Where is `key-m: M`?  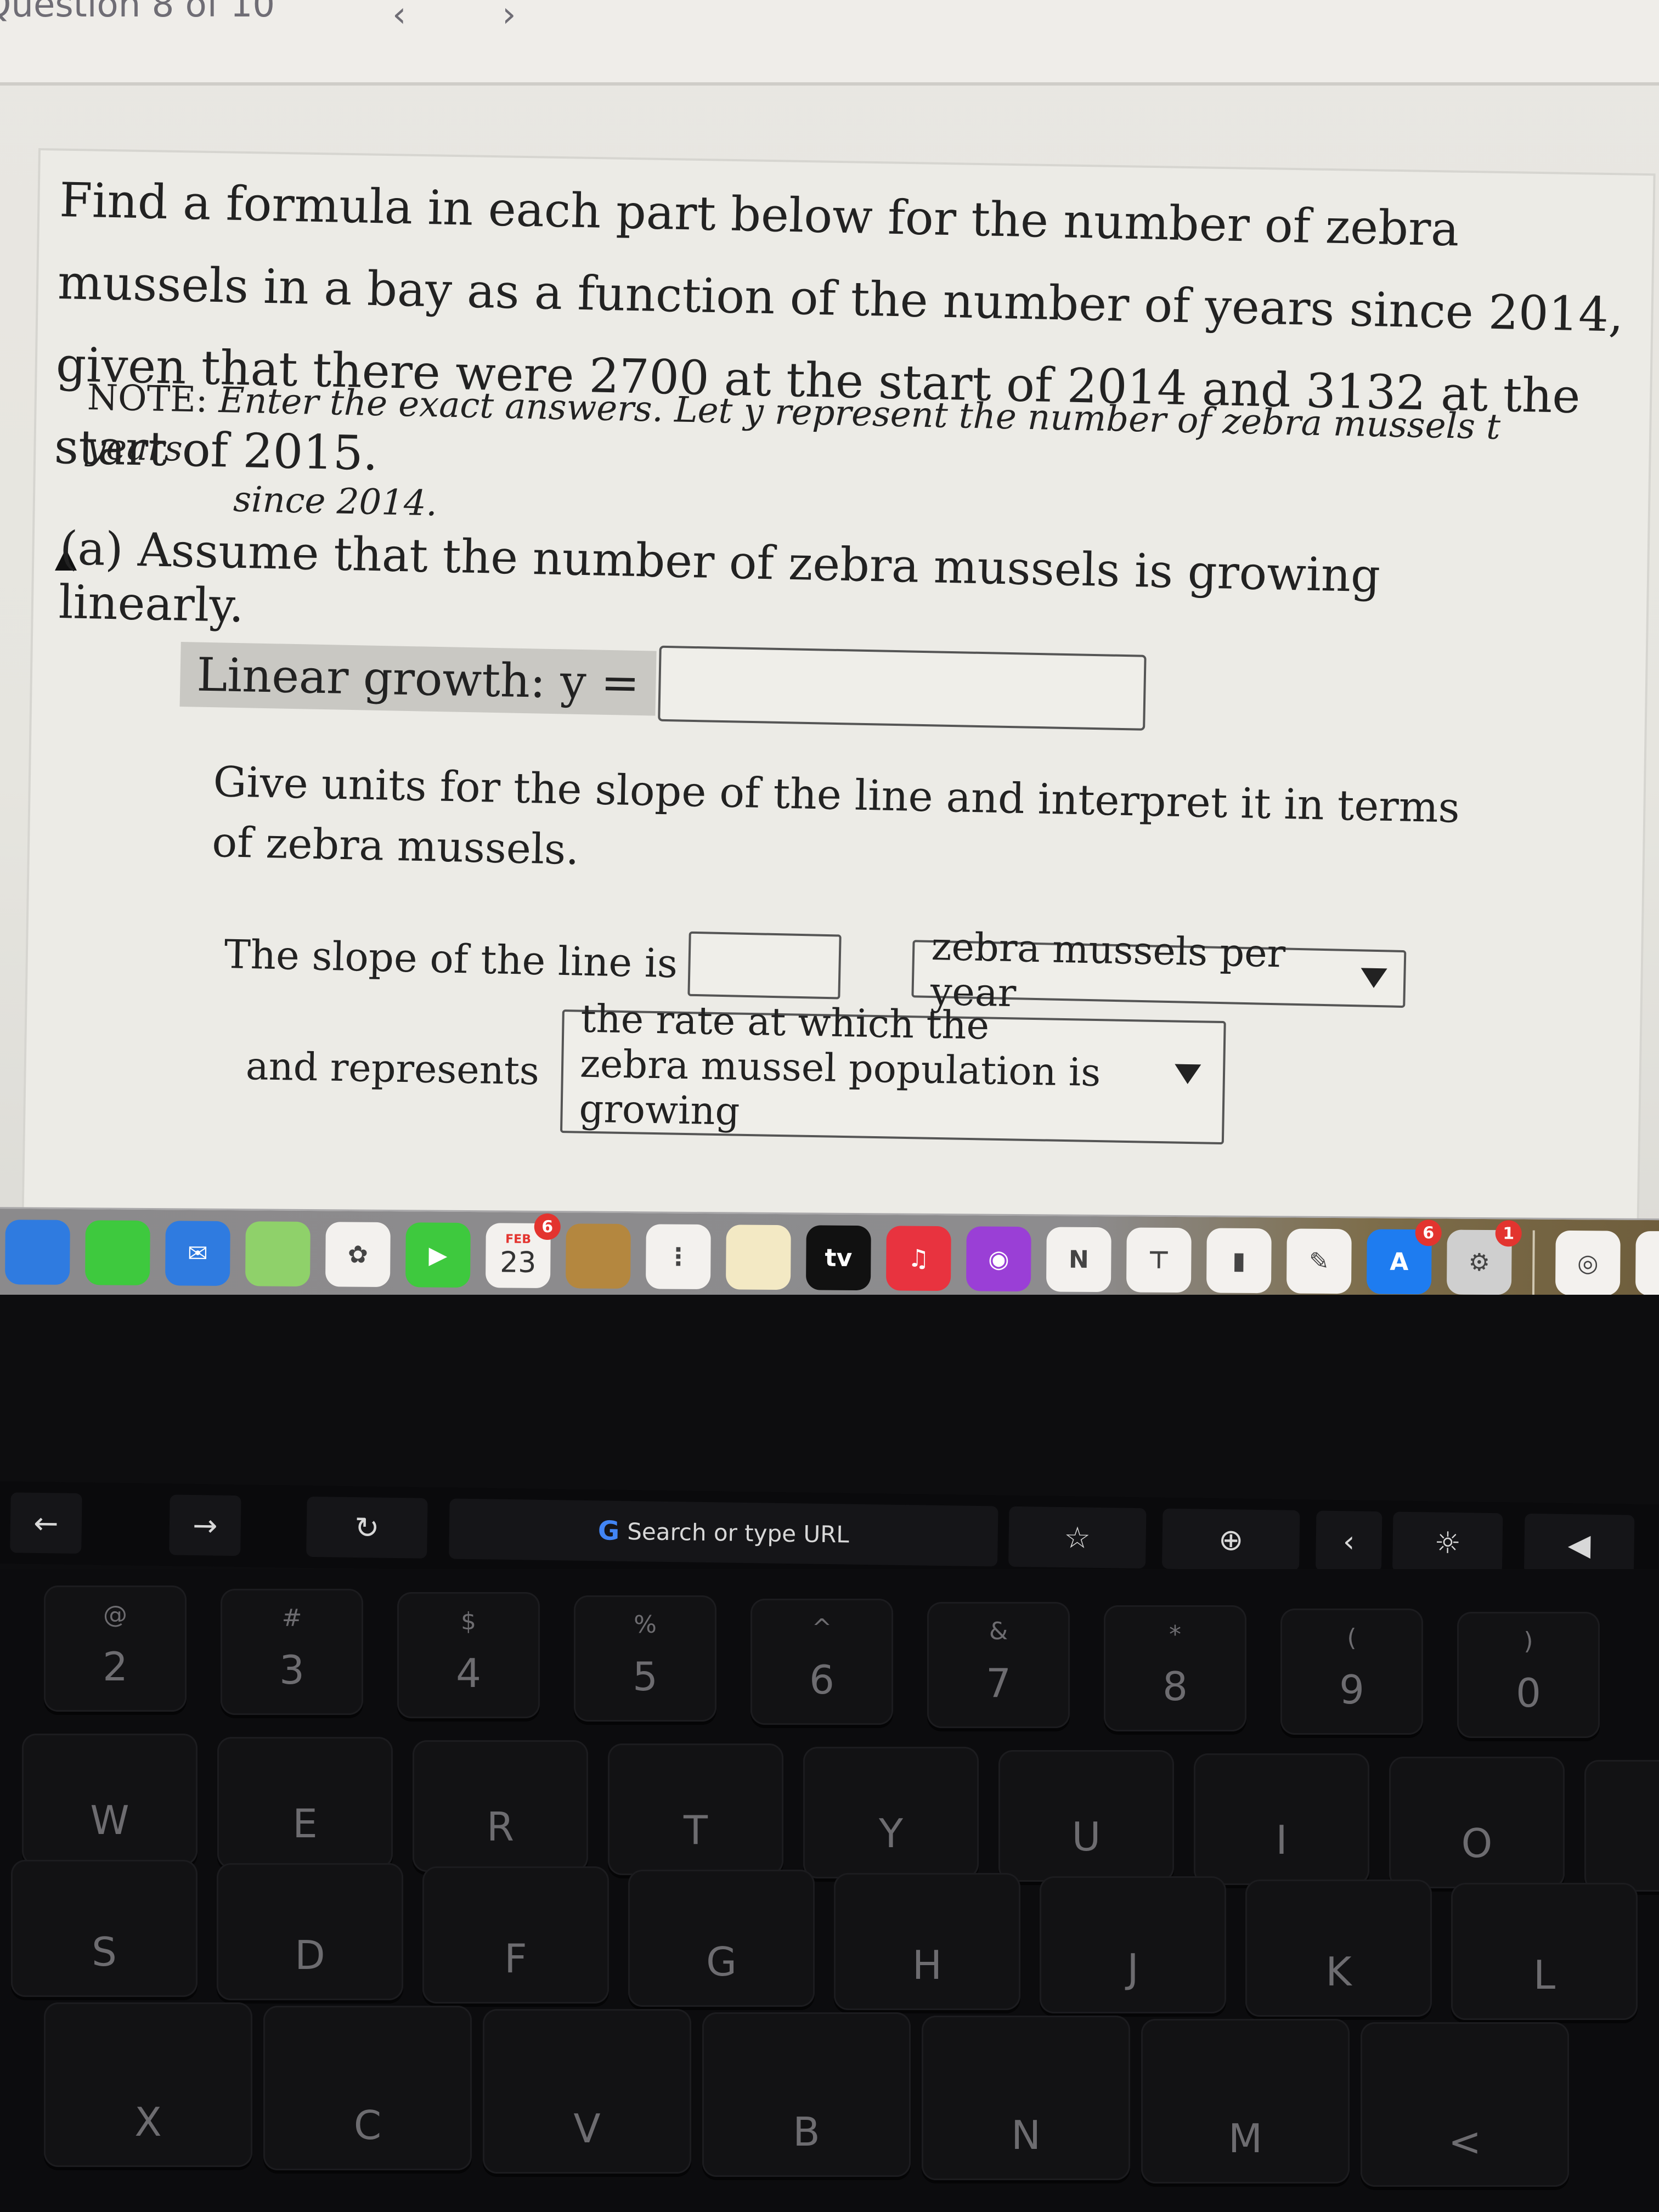
key-m: M is located at coordinates (1245, 2101).